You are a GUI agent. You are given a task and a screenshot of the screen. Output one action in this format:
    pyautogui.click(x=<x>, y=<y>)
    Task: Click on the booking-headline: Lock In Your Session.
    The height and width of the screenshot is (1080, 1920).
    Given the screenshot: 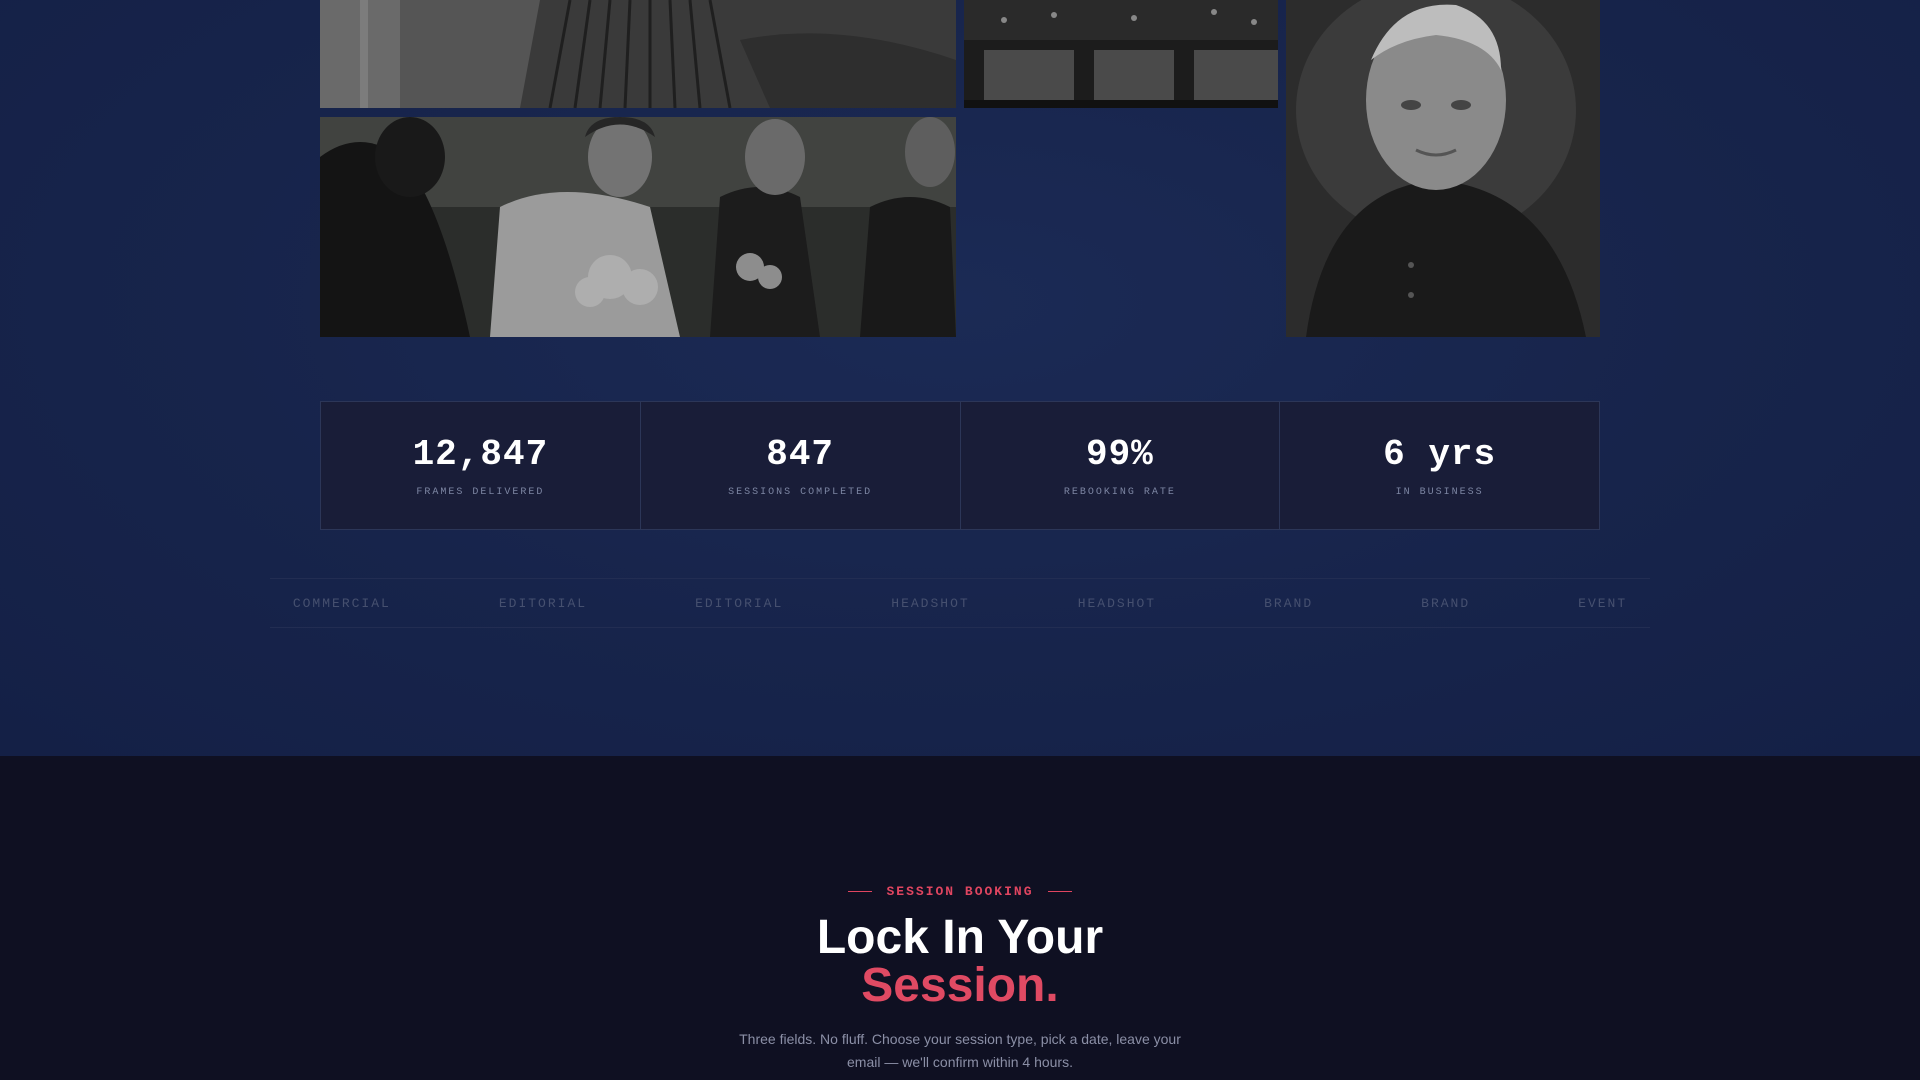 What is the action you would take?
    pyautogui.click(x=960, y=962)
    